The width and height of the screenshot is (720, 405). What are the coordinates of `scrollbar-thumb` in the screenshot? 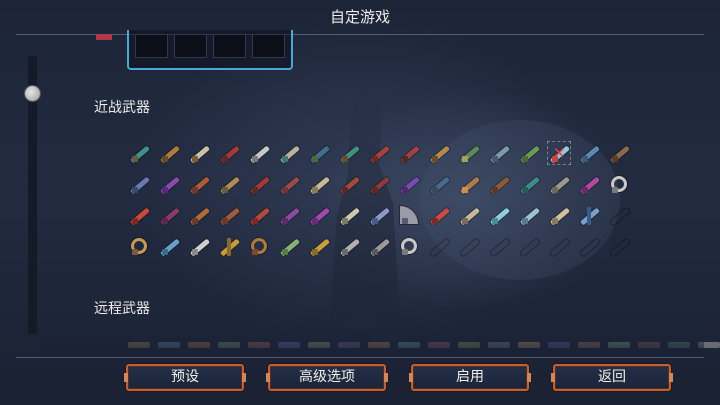 It's located at (32, 93).